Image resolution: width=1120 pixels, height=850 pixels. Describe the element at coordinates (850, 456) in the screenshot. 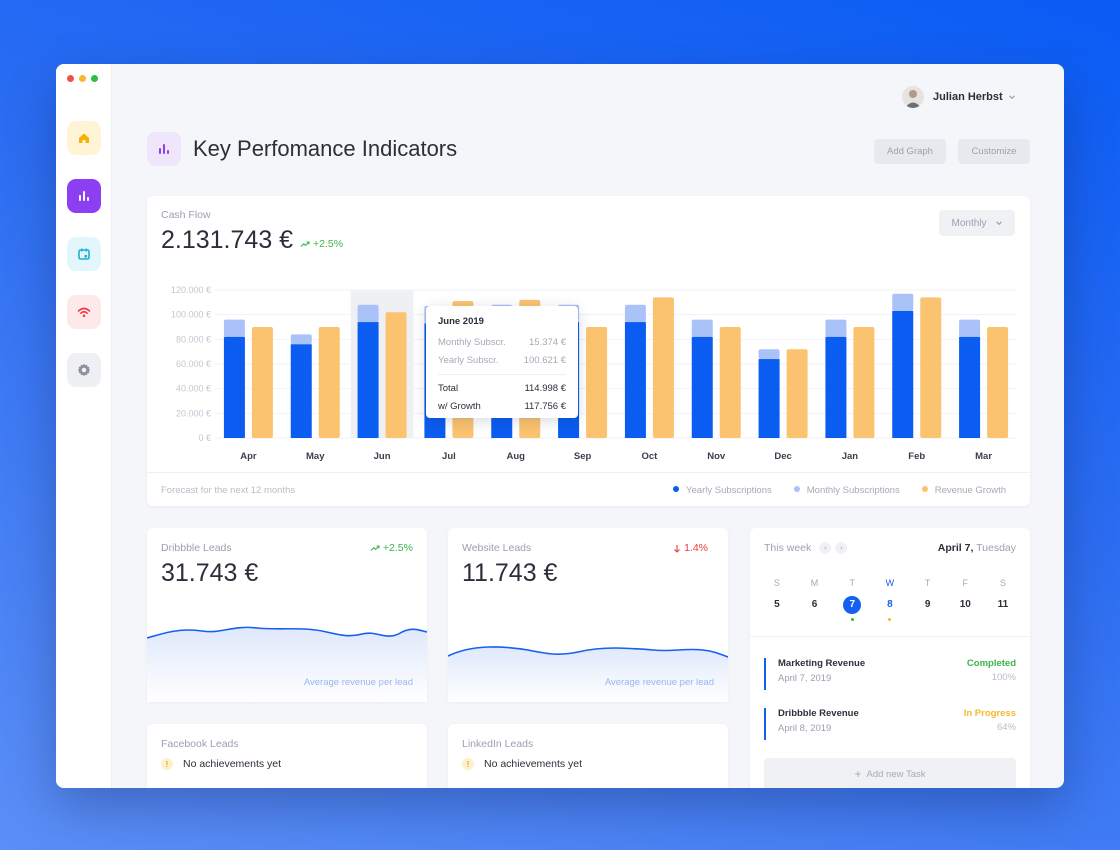

I see `x-tick-label: Jan` at that location.